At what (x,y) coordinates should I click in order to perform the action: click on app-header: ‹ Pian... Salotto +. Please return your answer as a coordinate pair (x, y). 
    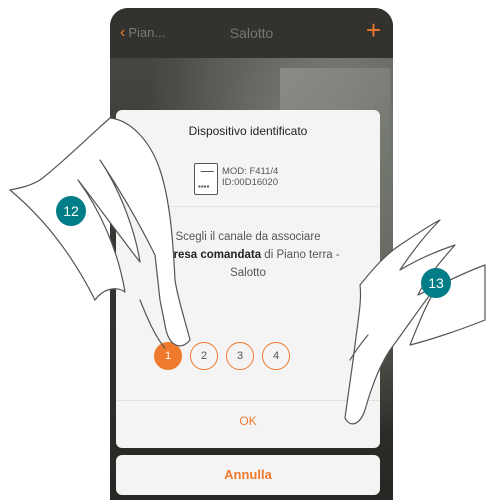
    Looking at the image, I should click on (251, 33).